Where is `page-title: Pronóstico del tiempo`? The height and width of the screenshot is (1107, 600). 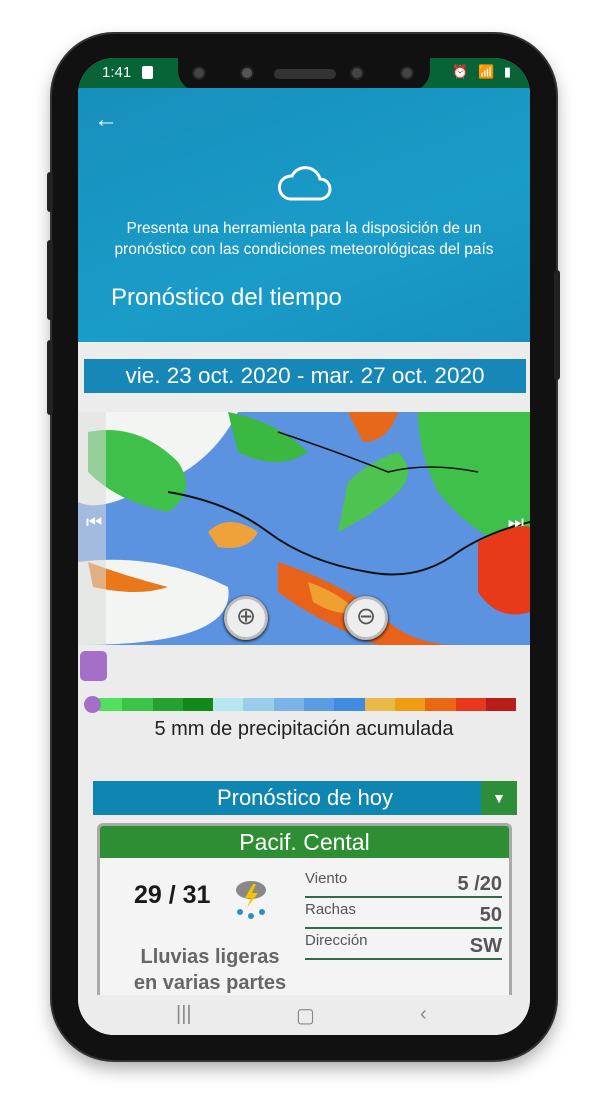 page-title: Pronóstico del tiempo is located at coordinates (226, 297).